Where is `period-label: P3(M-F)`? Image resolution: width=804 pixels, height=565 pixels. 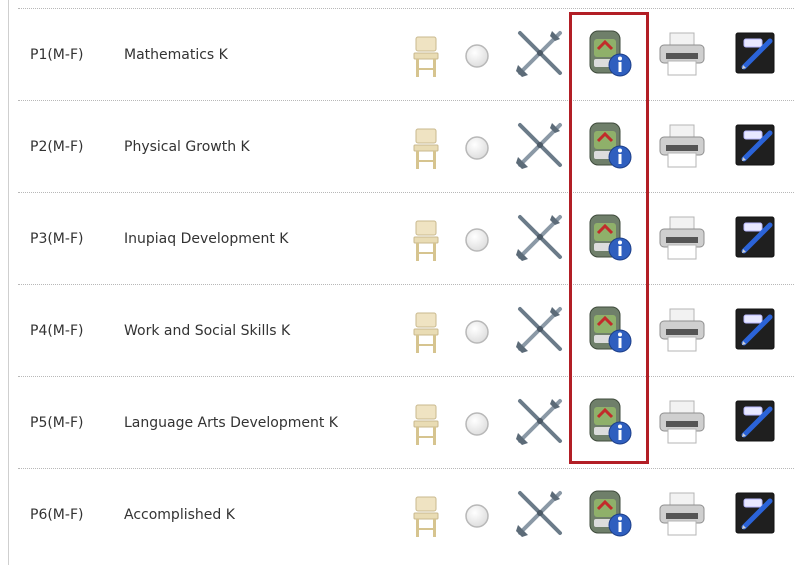 period-label: P3(M-F) is located at coordinates (57, 239).